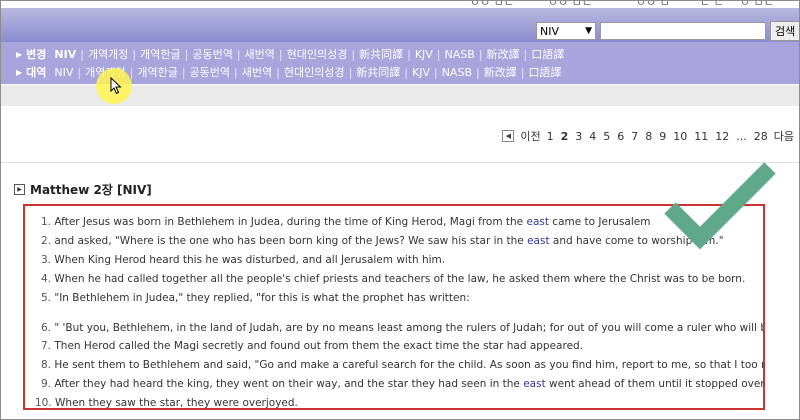 The width and height of the screenshot is (800, 420). What do you see at coordinates (606, 136) in the screenshot?
I see `page-link: 5` at bounding box center [606, 136].